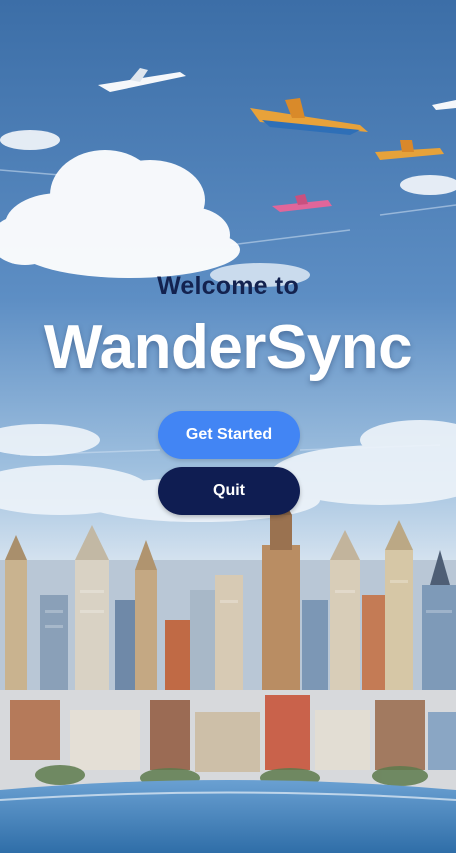 The image size is (456, 853). I want to click on get-started-button: Get Started, so click(229, 435).